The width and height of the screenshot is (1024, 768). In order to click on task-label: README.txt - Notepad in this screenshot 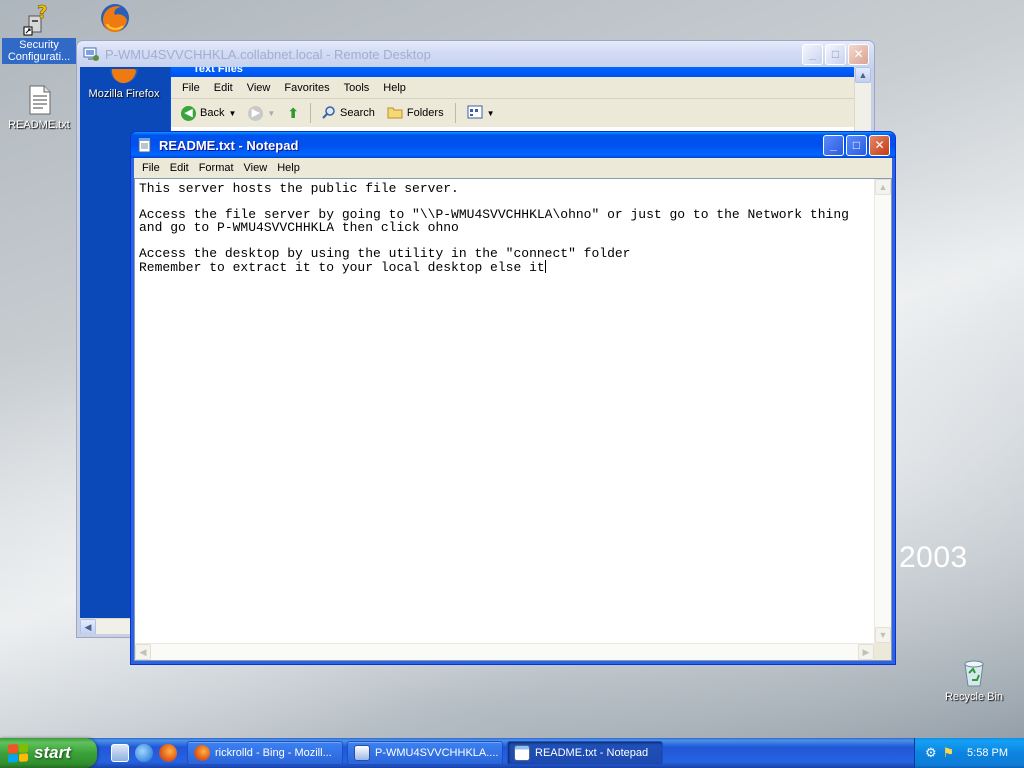, I will do `click(592, 753)`.